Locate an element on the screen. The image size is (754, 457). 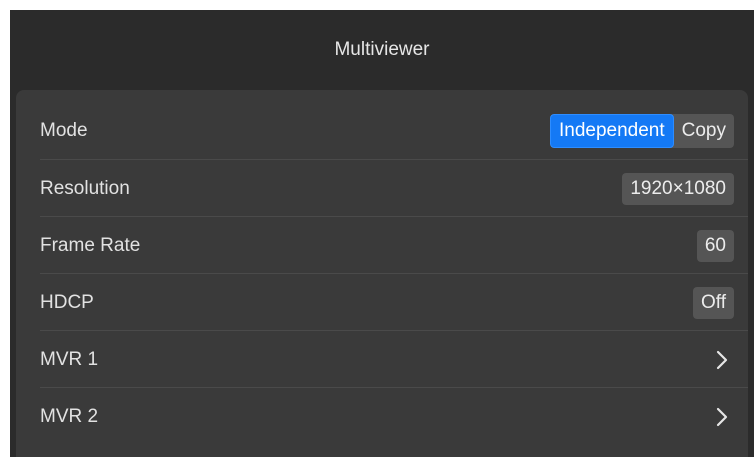
page-title: Multiviewer is located at coordinates (382, 49).